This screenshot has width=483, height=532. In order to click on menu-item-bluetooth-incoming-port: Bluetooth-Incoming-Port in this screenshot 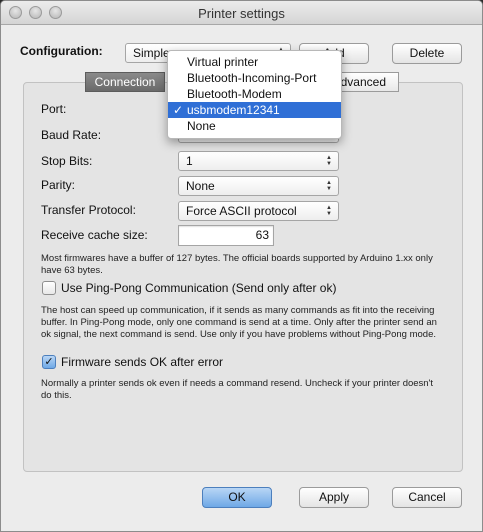, I will do `click(254, 78)`.